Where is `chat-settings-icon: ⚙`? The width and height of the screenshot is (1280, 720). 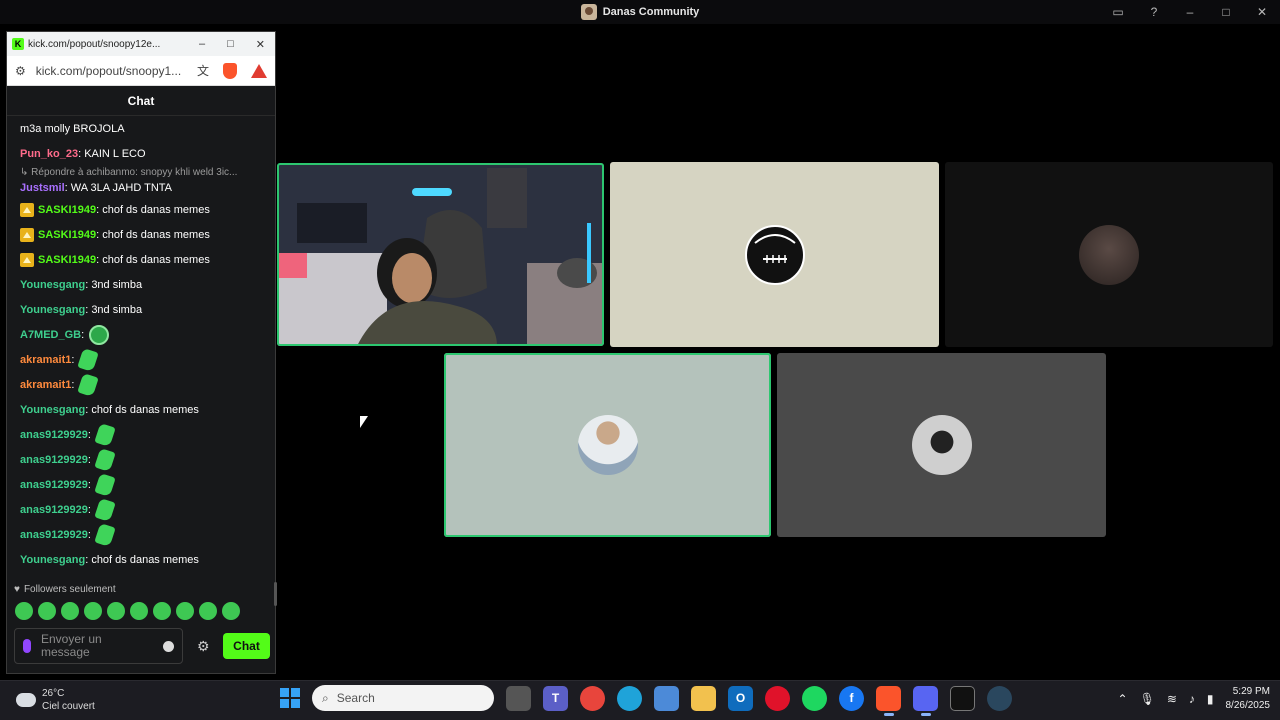 chat-settings-icon: ⚙ is located at coordinates (203, 646).